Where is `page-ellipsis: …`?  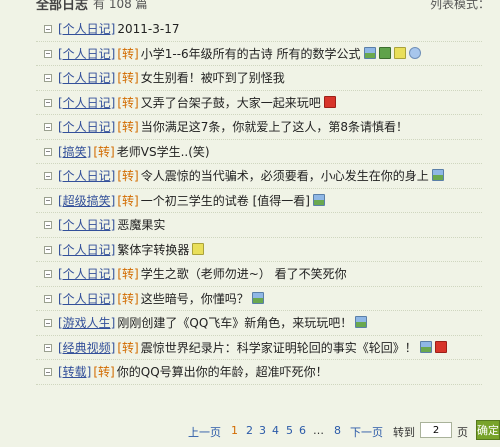 page-ellipsis: … is located at coordinates (318, 430).